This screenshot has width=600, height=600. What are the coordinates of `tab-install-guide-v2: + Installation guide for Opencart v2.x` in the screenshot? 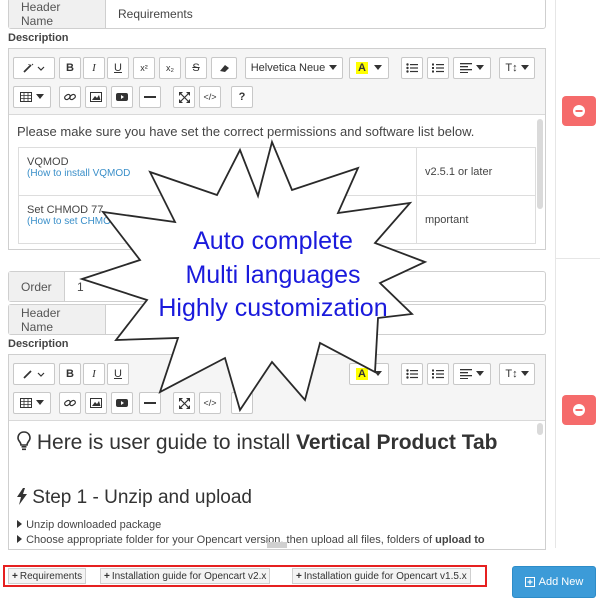 It's located at (185, 576).